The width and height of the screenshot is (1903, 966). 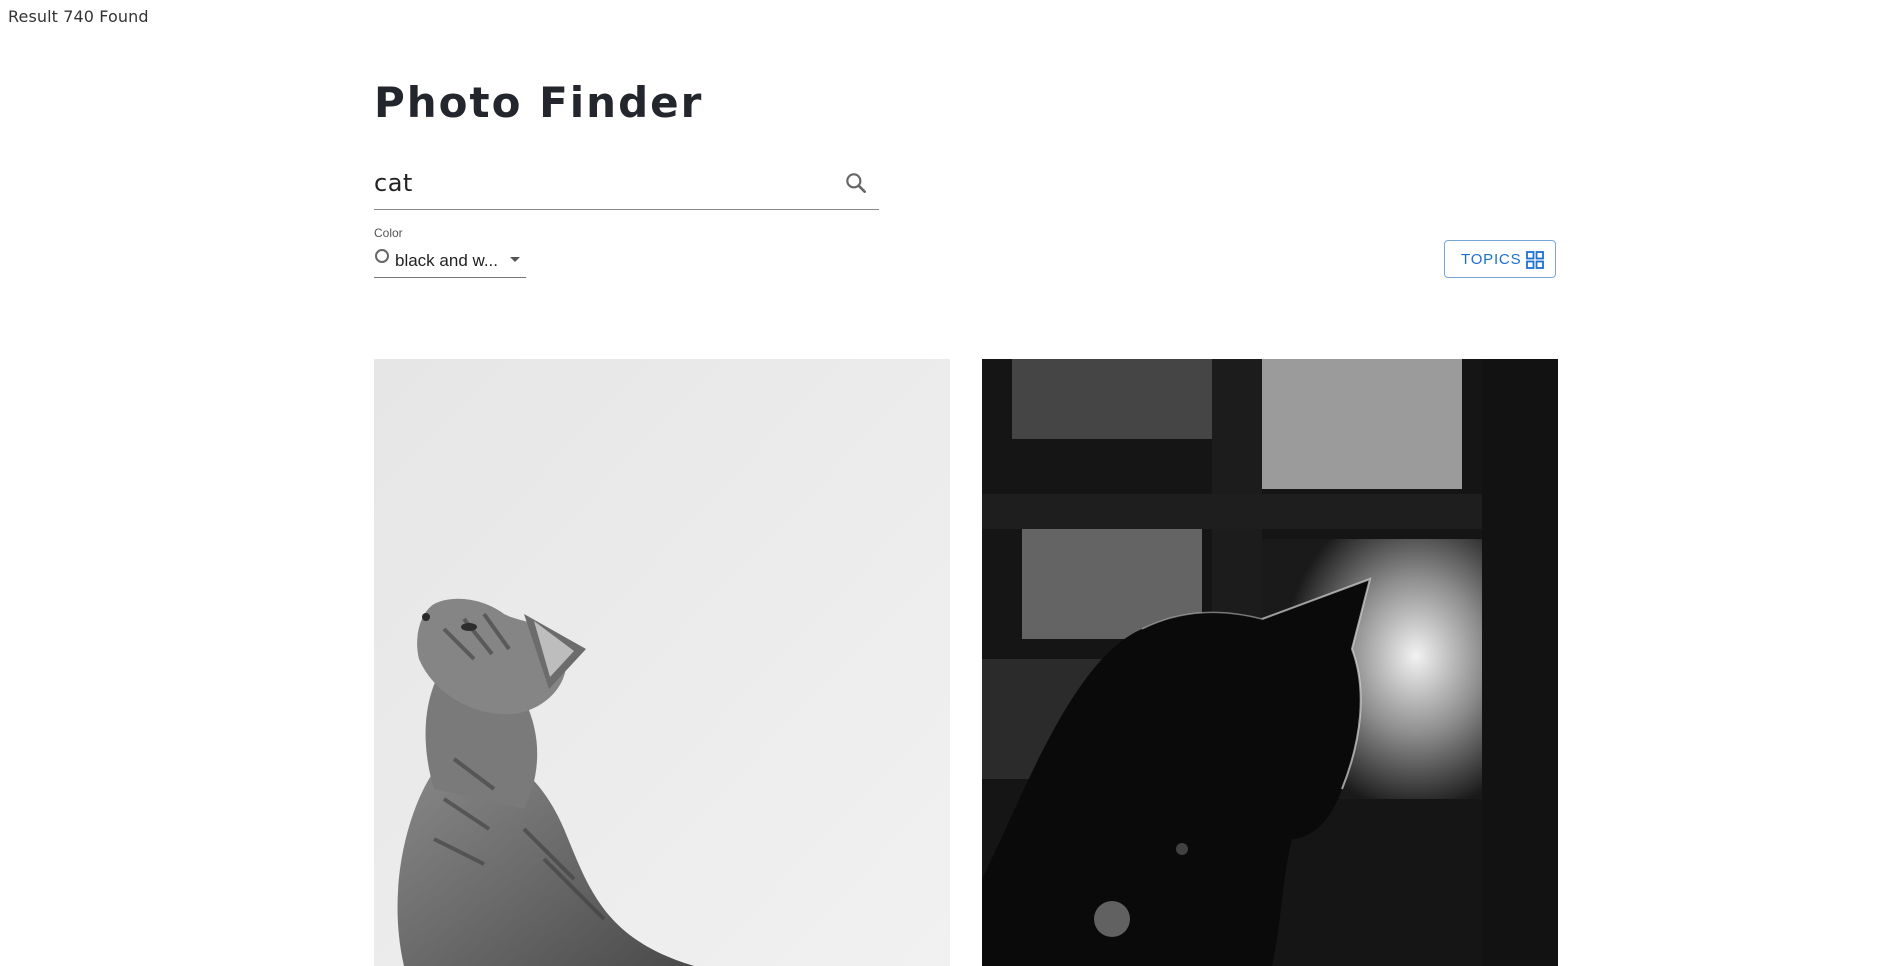 What do you see at coordinates (1535, 260) in the screenshot?
I see `grid-icon` at bounding box center [1535, 260].